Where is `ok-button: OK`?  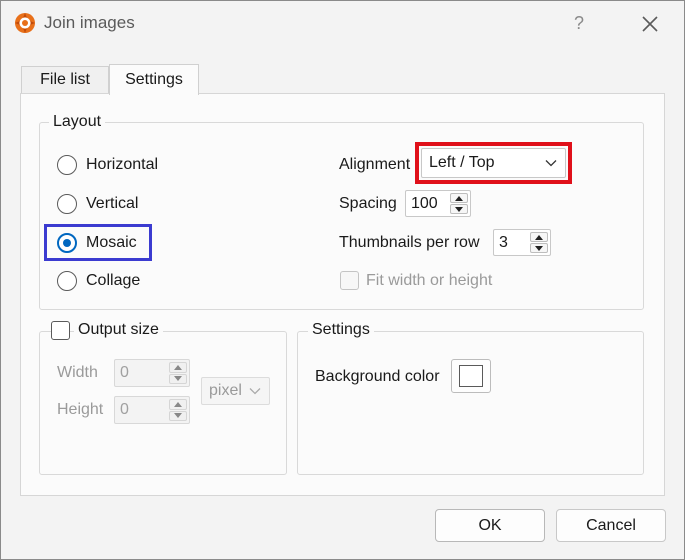 ok-button: OK is located at coordinates (490, 525).